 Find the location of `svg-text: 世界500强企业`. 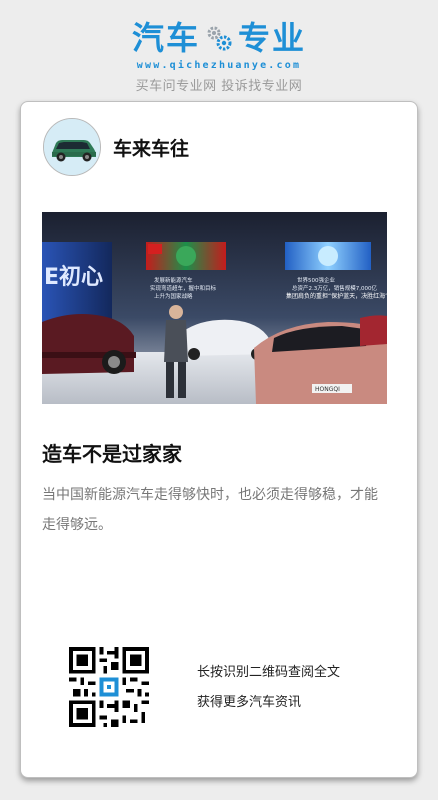

svg-text: 世界500强企业 is located at coordinates (316, 280).